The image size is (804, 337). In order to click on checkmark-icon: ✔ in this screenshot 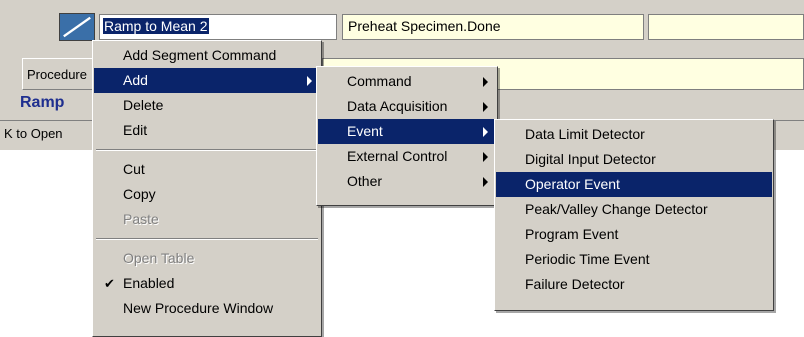, I will do `click(109, 283)`.